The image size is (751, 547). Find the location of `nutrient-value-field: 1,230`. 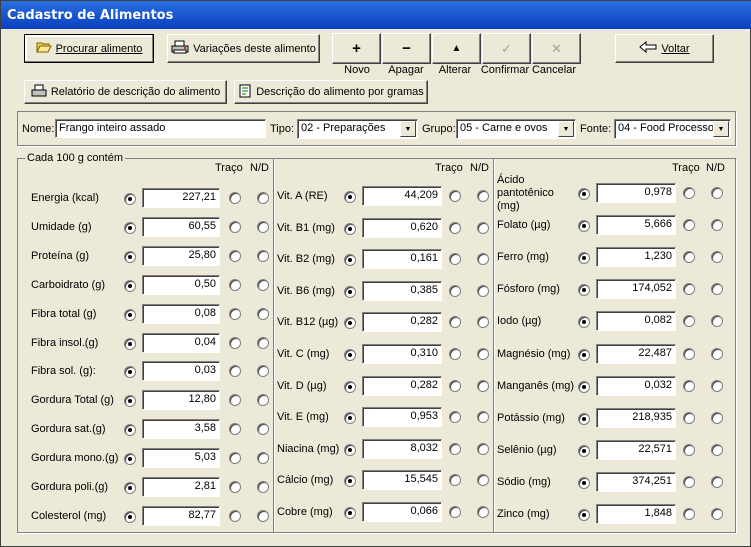

nutrient-value-field: 1,230 is located at coordinates (636, 257).